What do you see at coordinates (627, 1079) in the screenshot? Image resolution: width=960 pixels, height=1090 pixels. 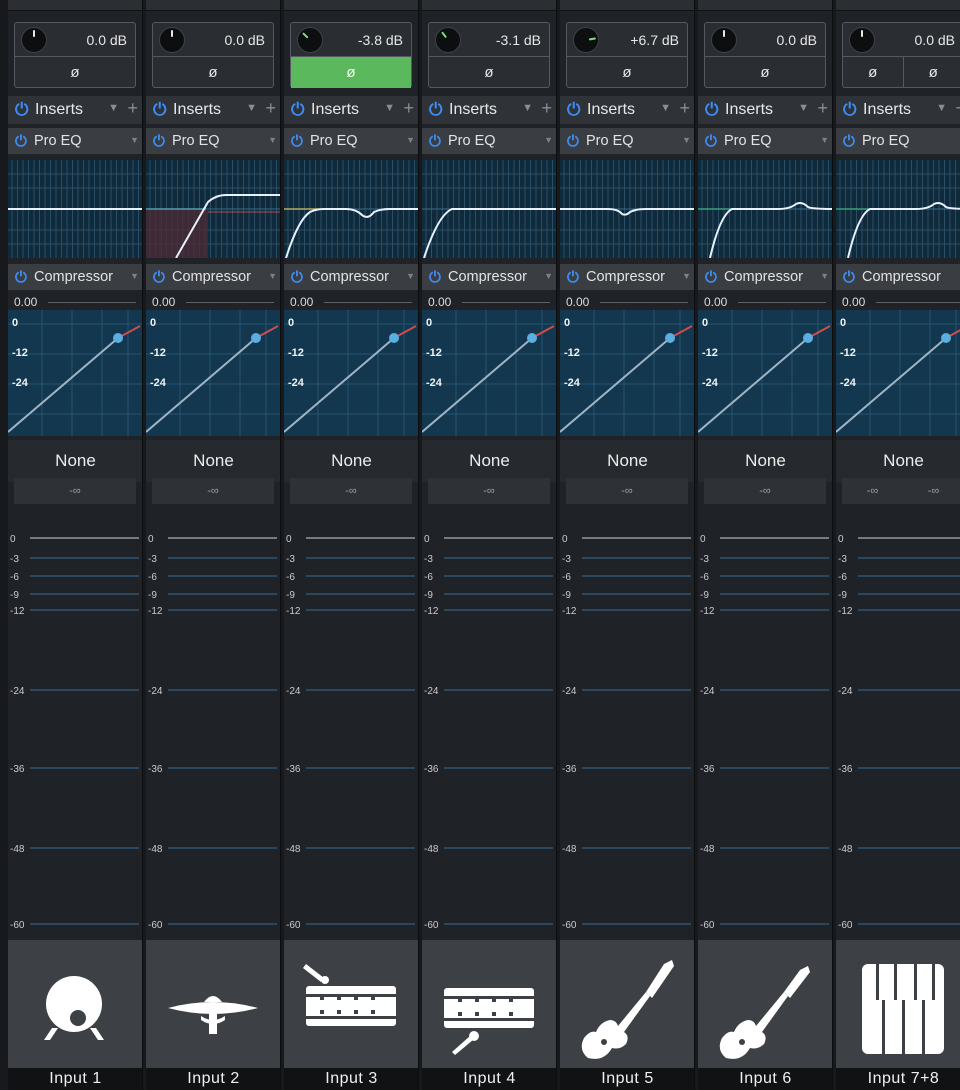 I see `channel-name: Input 5` at bounding box center [627, 1079].